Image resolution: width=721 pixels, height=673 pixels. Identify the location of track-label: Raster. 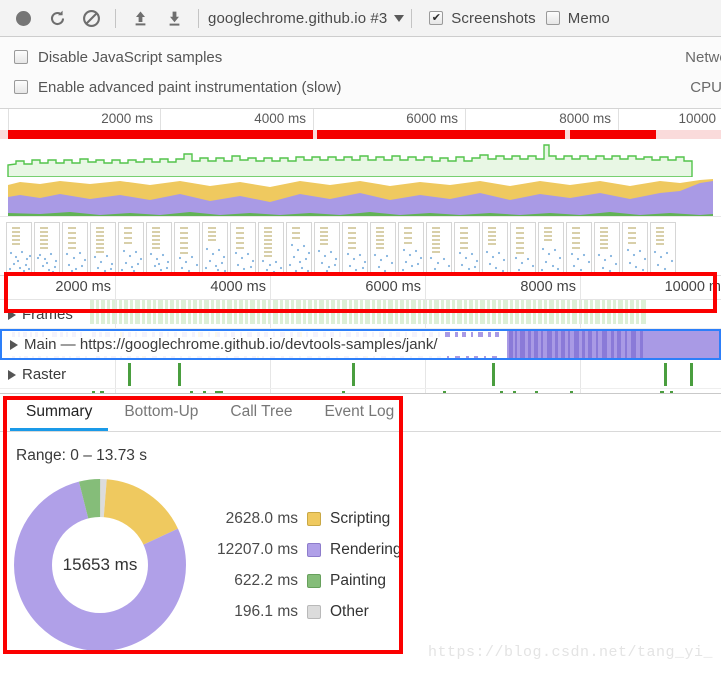
(44, 374).